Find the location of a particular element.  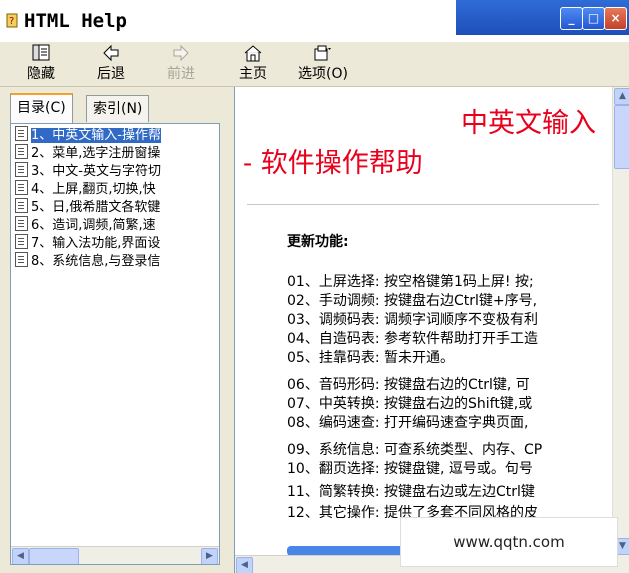

scroll-up-icon: ▲ is located at coordinates (621, 96).